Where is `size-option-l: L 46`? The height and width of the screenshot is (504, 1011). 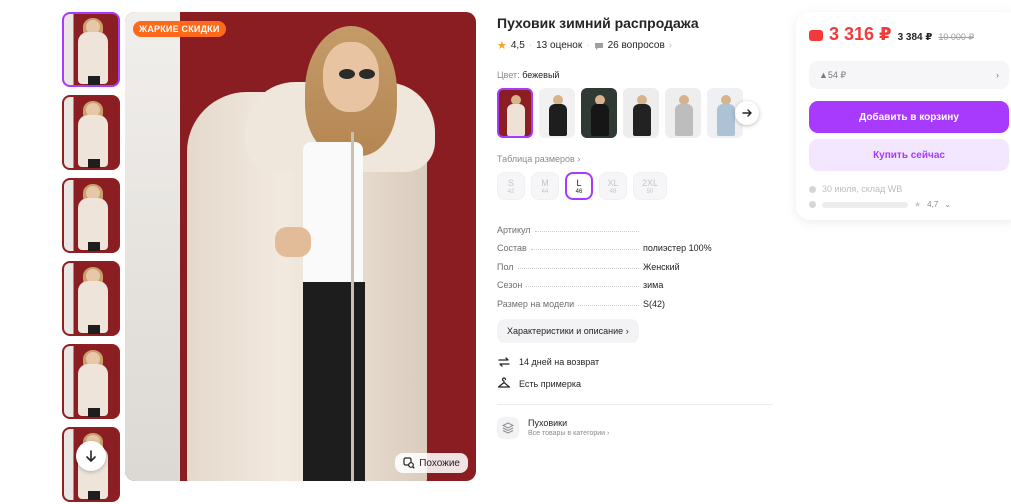
size-option-l: L 46 is located at coordinates (579, 186).